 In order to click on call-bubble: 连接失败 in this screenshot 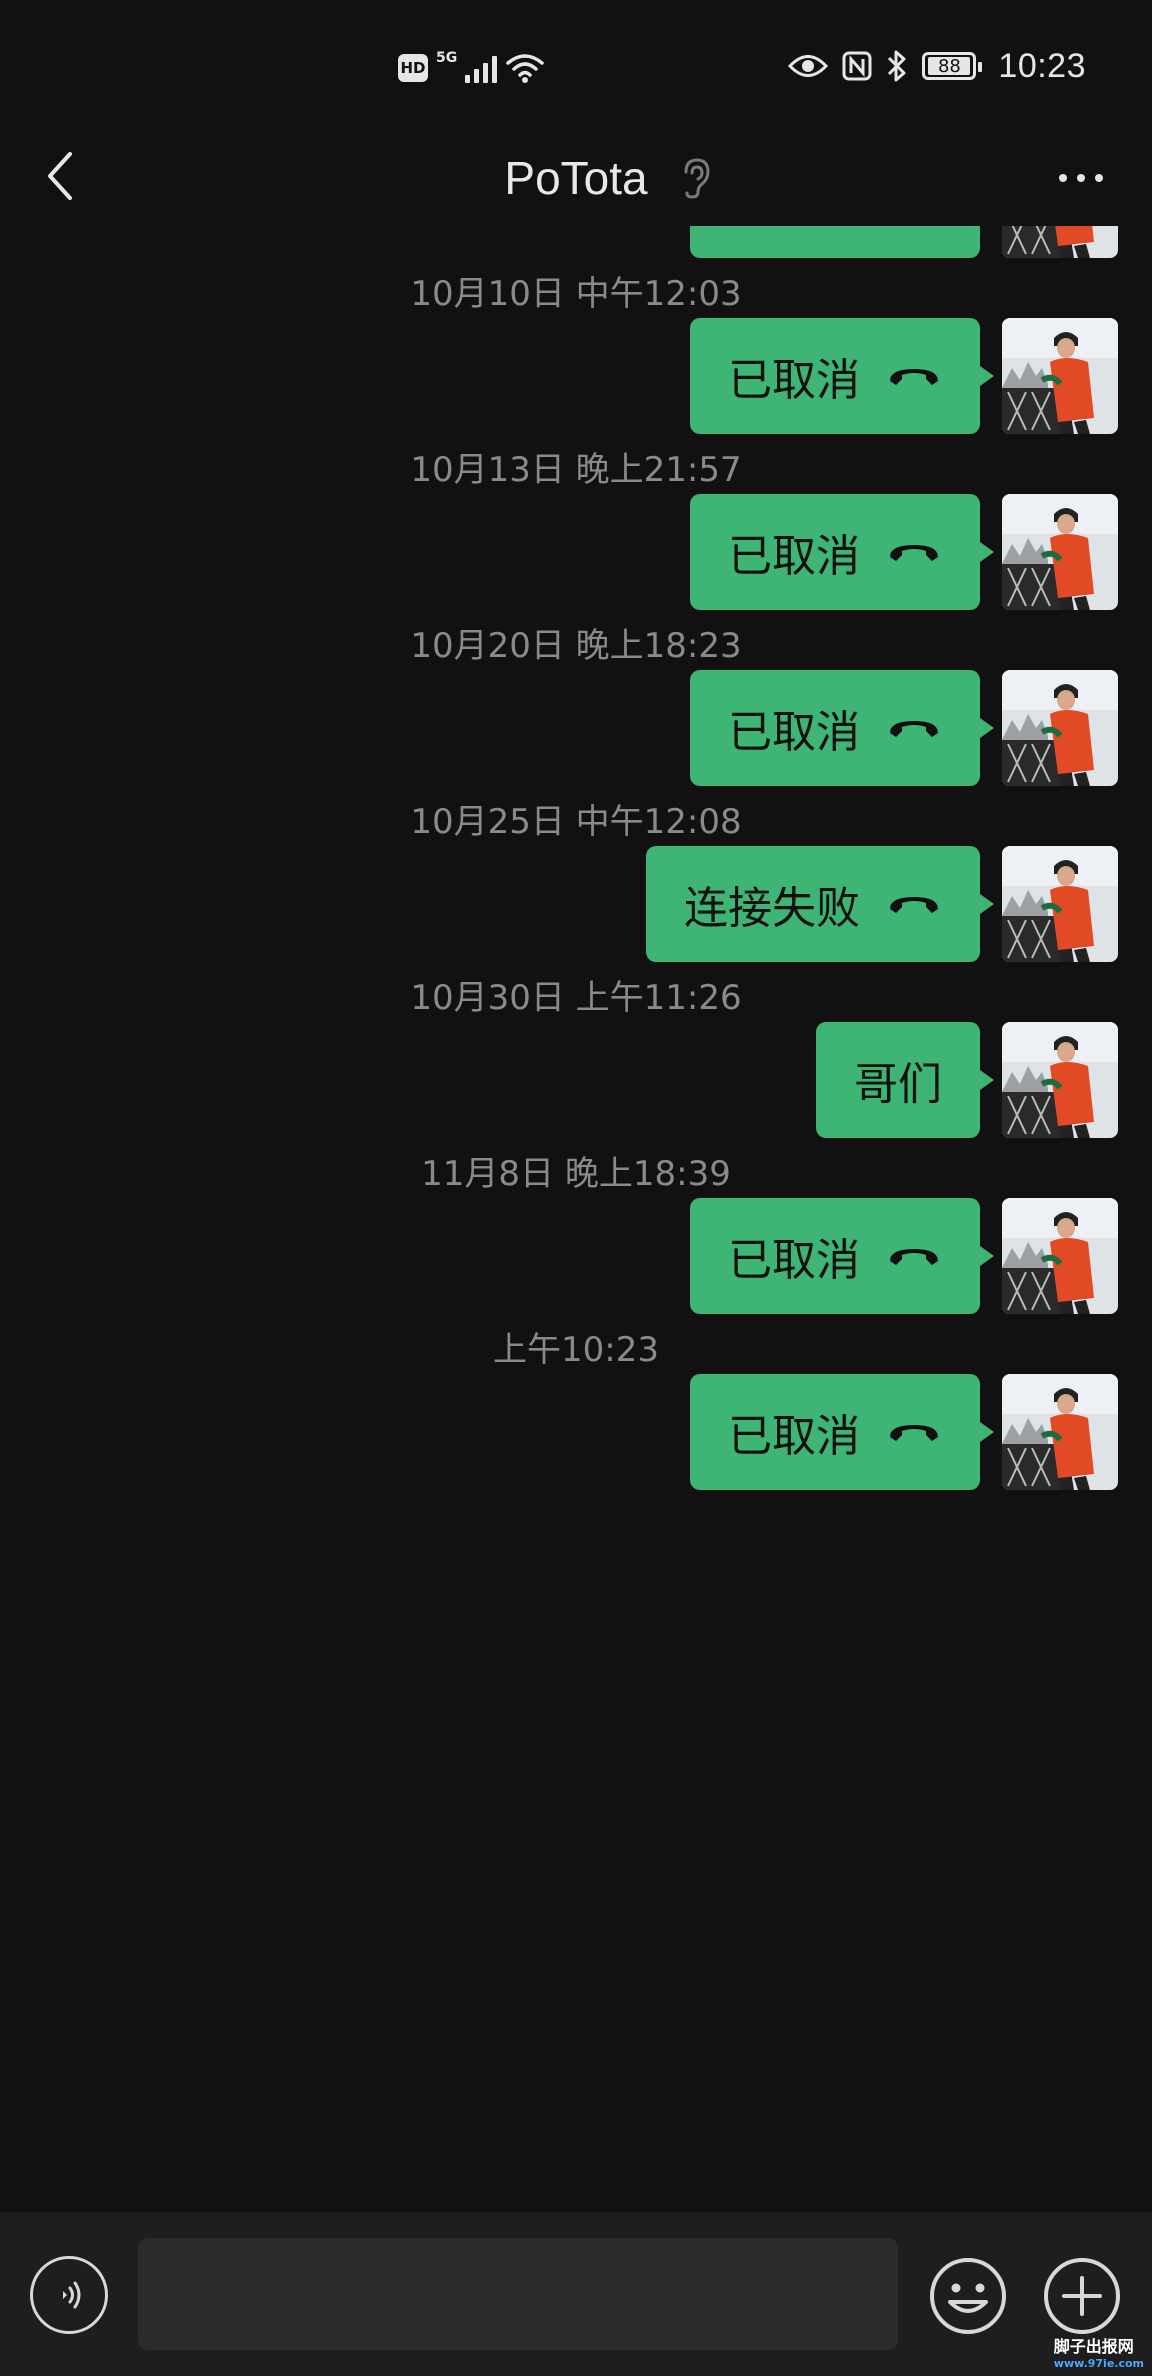, I will do `click(820, 904)`.